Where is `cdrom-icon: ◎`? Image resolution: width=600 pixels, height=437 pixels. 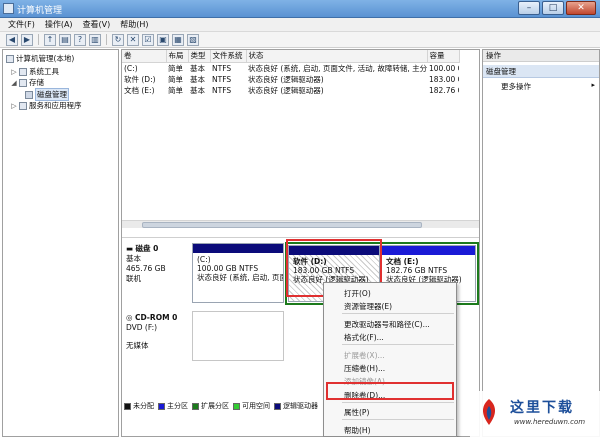
cdrom-icon: ◎ is located at coordinates (130, 317).